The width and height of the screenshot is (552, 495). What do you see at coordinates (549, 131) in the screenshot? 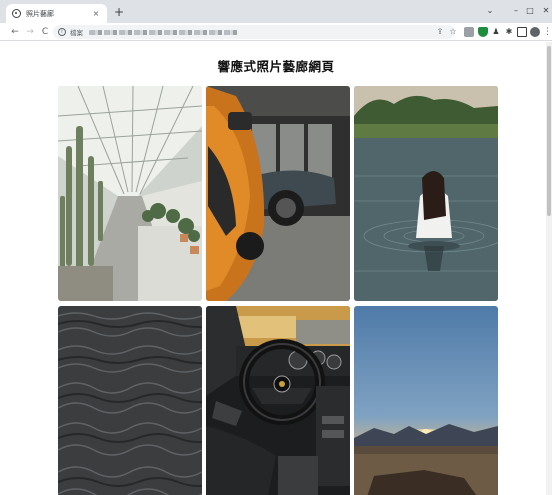
I see `scrollbar-thumb` at bounding box center [549, 131].